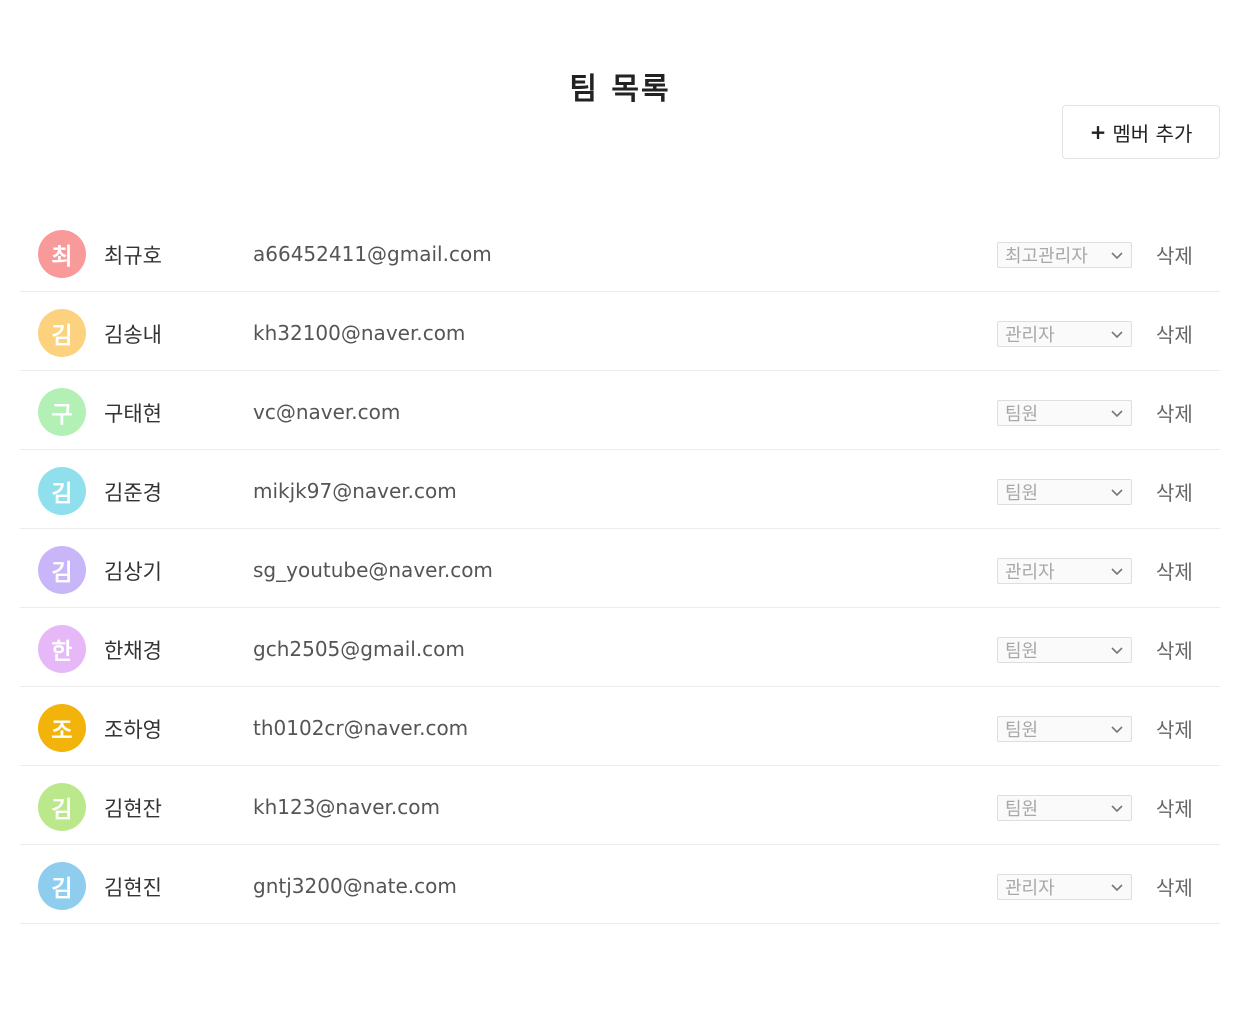 The image size is (1256, 1013). I want to click on plus-icon: +, so click(1098, 132).